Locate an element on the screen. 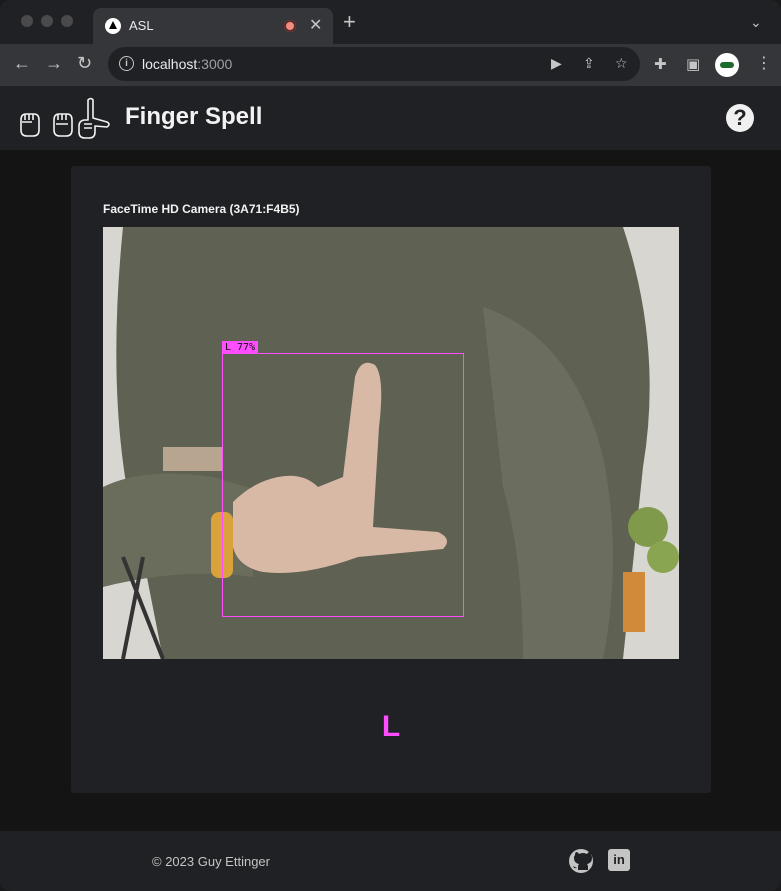 This screenshot has height=891, width=781. share-icon: ⇪ is located at coordinates (589, 63).